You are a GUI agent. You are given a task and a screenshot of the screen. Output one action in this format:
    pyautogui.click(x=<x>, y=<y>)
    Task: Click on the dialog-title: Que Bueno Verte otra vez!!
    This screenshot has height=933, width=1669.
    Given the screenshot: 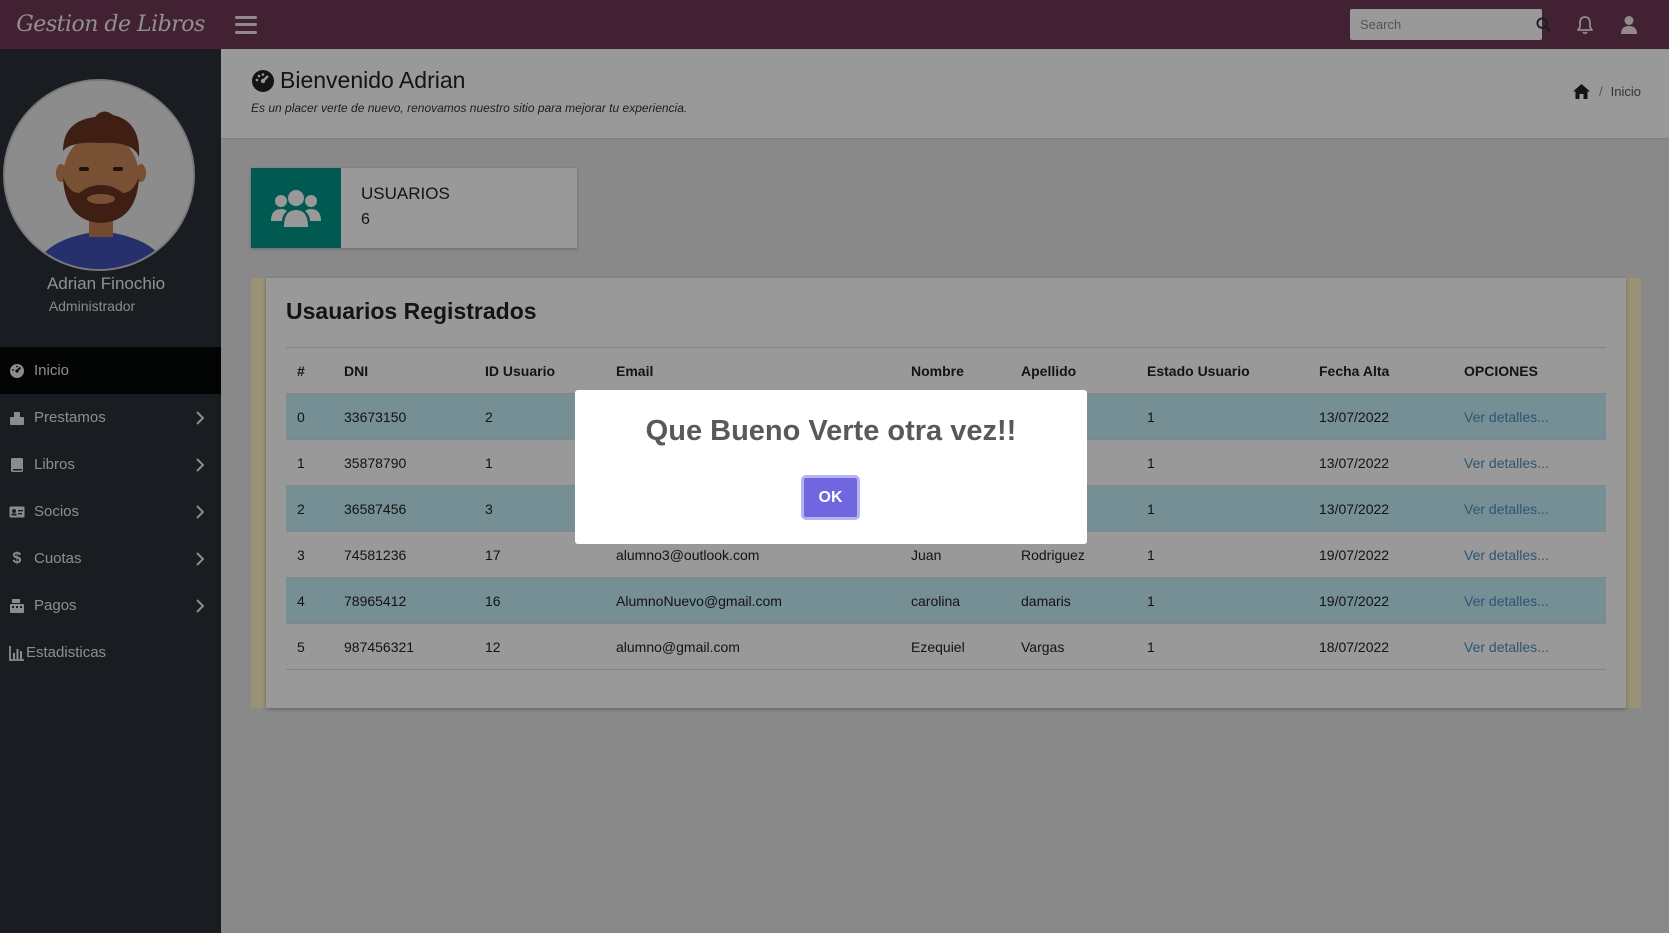 What is the action you would take?
    pyautogui.click(x=831, y=431)
    